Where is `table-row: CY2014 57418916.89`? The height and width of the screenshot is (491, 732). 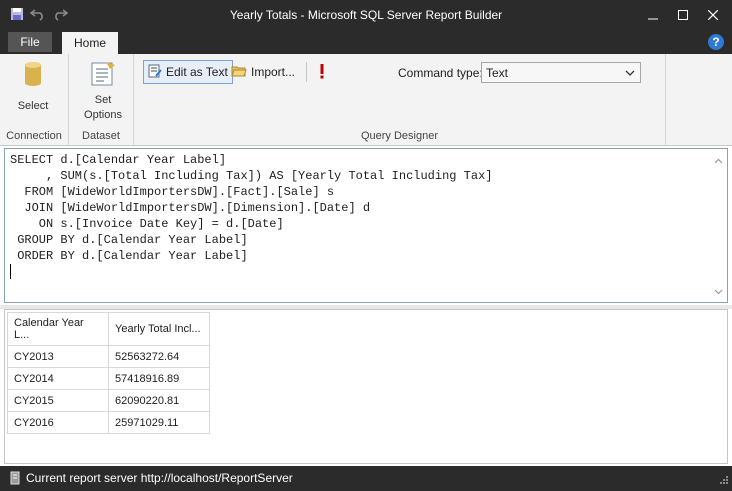
table-row: CY2014 57418916.89 is located at coordinates (108, 378).